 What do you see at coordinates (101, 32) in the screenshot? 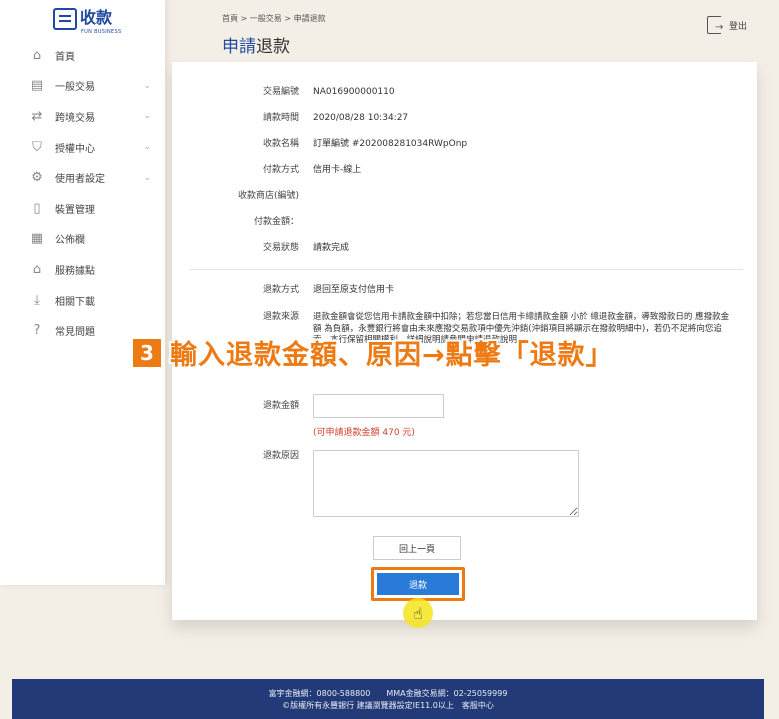
I see `brand-subtitle: FUN BUSINESS` at bounding box center [101, 32].